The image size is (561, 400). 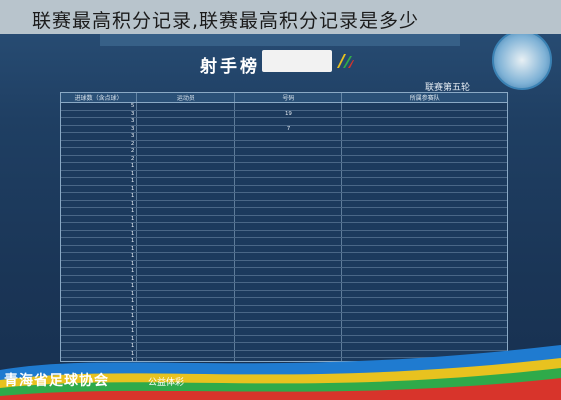 What do you see at coordinates (230, 67) in the screenshot?
I see `board-title: 射手榜` at bounding box center [230, 67].